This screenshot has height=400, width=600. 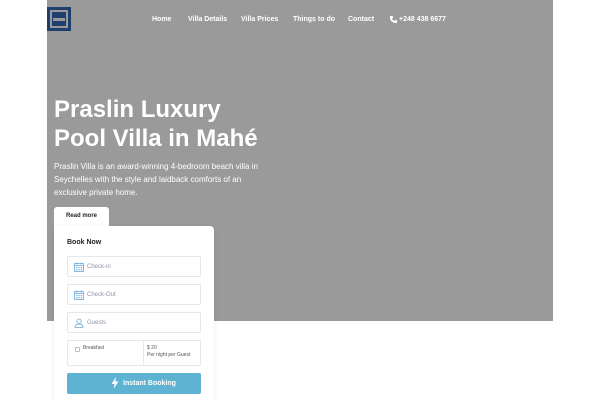 I want to click on guests-placeholder: Guests, so click(x=97, y=323).